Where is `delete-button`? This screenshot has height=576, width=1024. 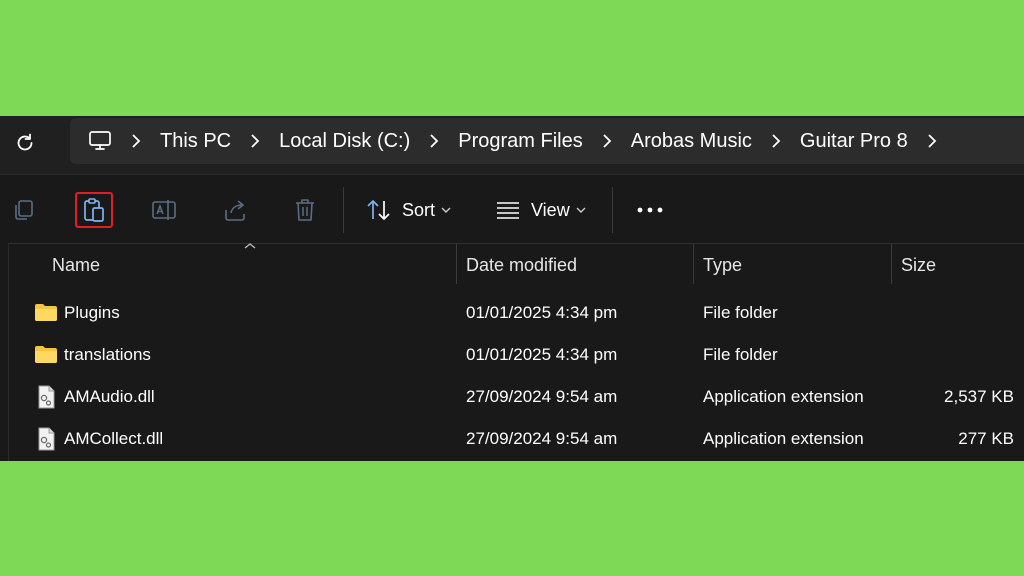 delete-button is located at coordinates (305, 210).